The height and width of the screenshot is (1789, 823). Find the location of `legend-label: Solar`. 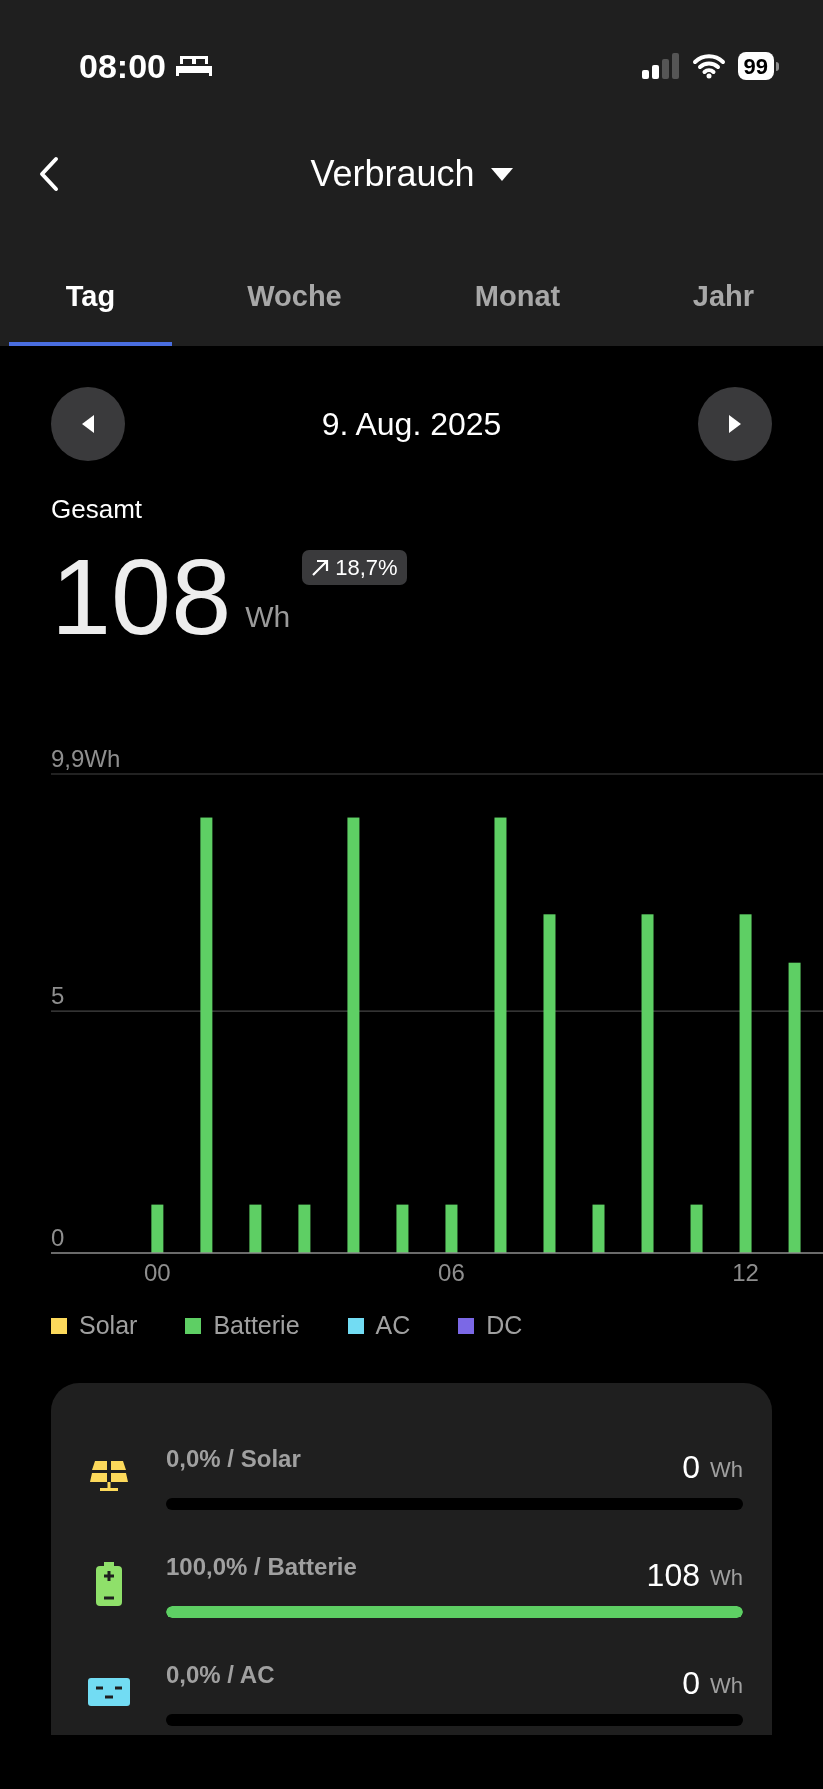

legend-label: Solar is located at coordinates (108, 1326).